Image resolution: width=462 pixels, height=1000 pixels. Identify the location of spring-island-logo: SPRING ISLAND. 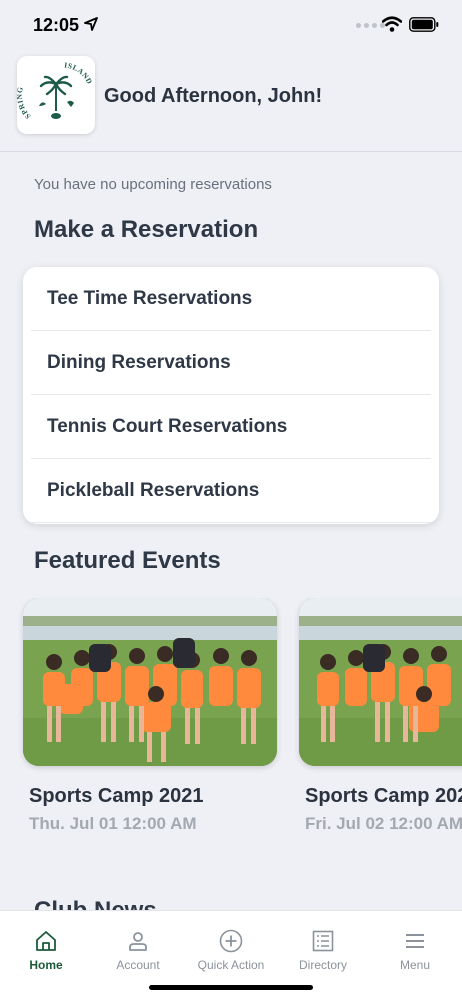
(55, 90).